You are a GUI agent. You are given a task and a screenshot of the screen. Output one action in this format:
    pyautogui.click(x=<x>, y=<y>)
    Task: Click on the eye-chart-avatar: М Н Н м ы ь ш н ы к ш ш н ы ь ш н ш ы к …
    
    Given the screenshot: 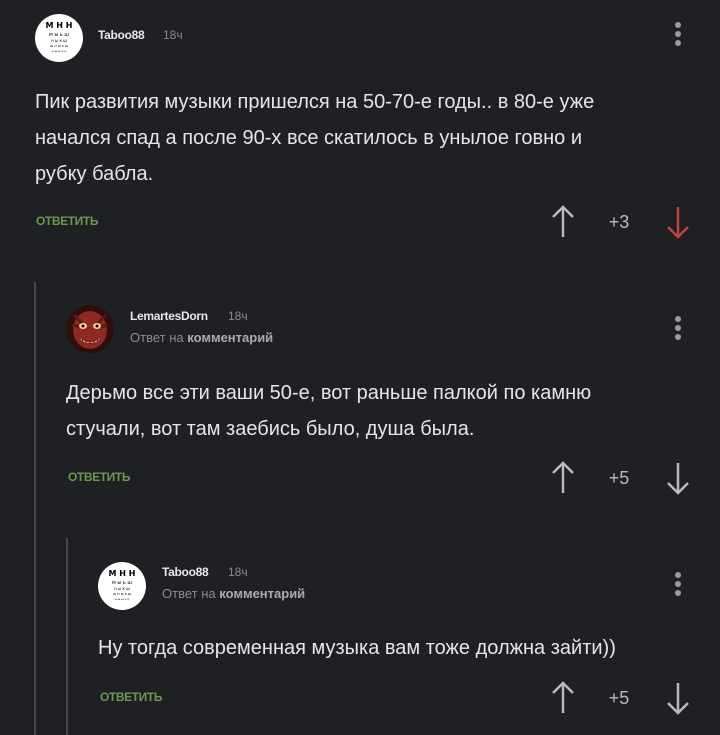 What is the action you would take?
    pyautogui.click(x=122, y=586)
    